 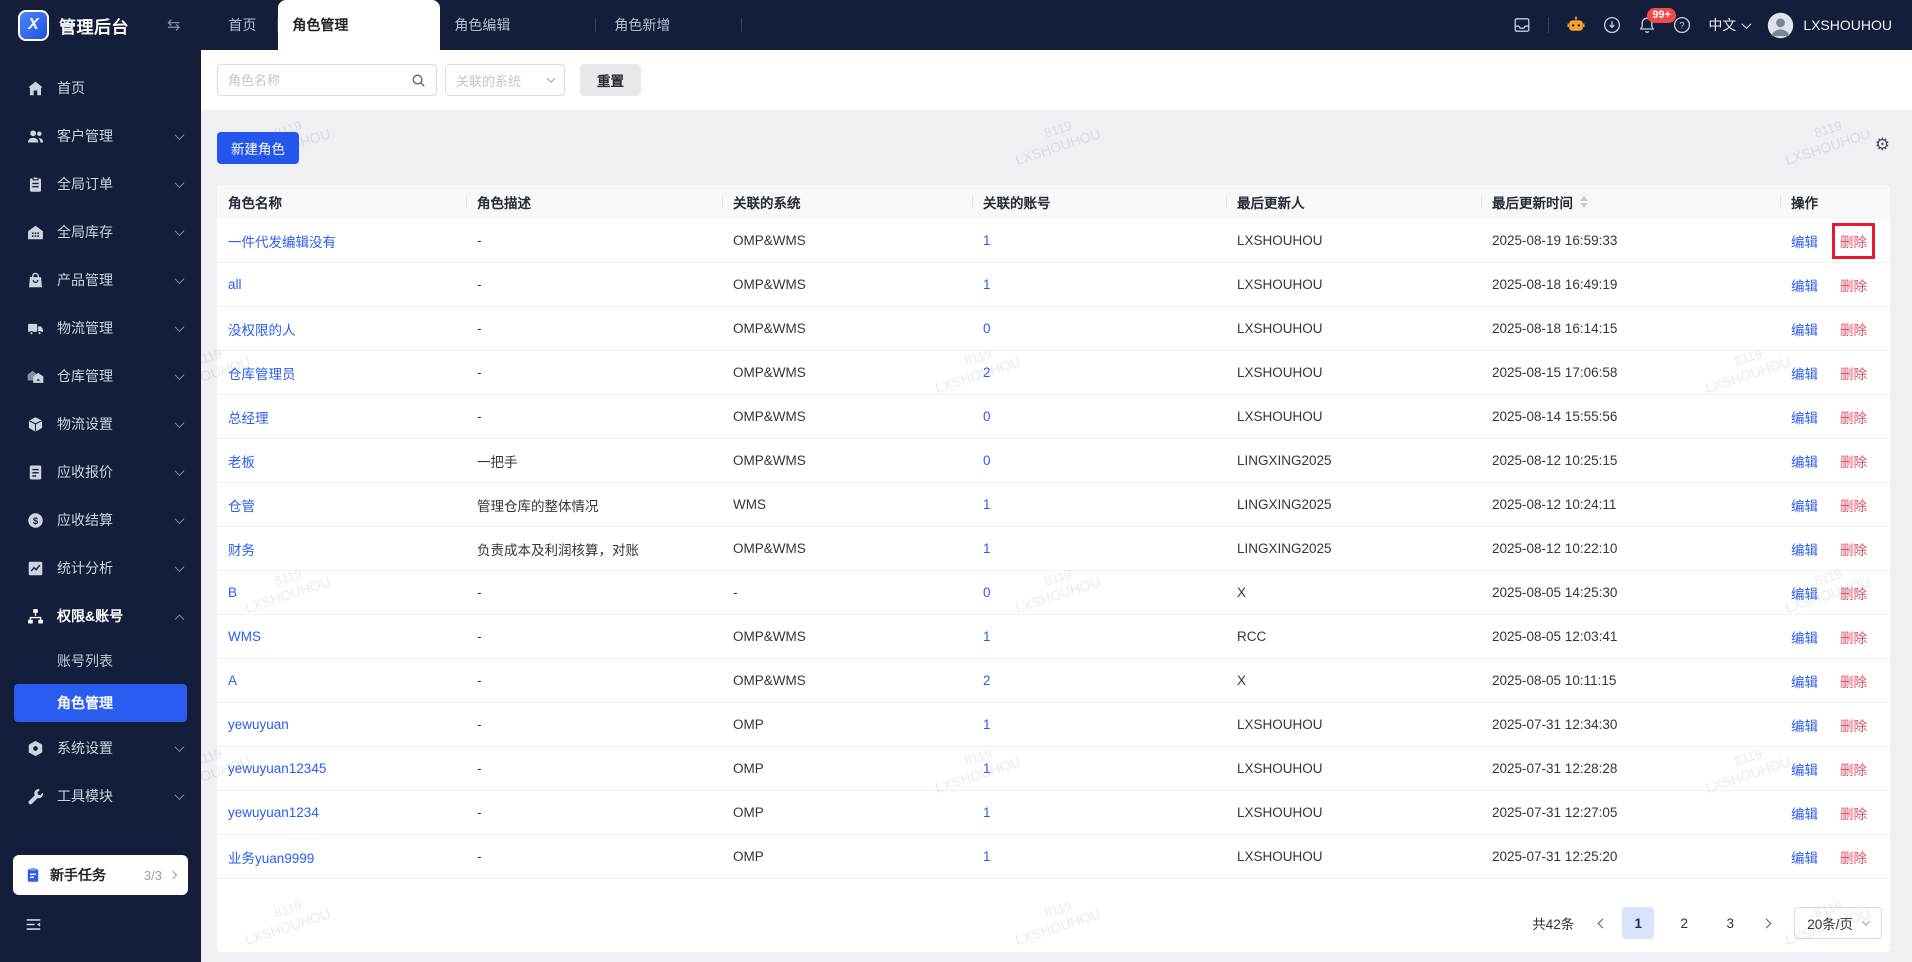 What do you see at coordinates (1766, 923) in the screenshot?
I see `next-page-icon` at bounding box center [1766, 923].